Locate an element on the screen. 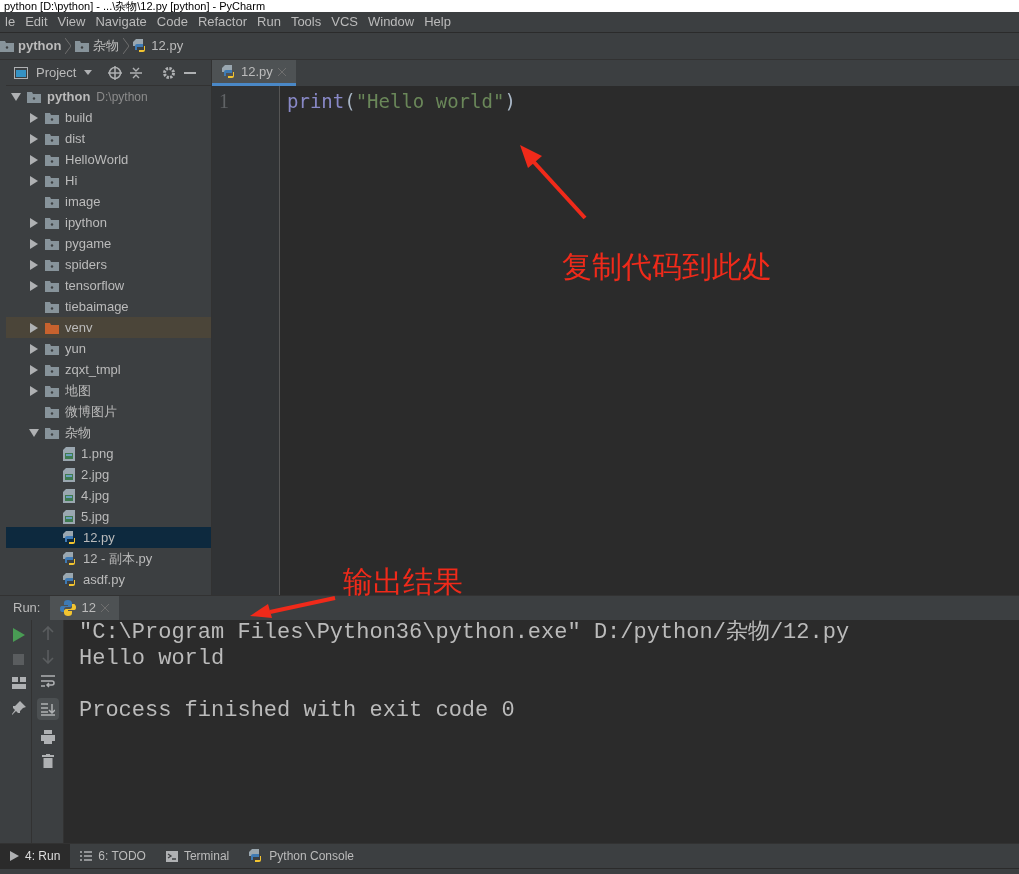  tree-item: ipython is located at coordinates (108, 222).